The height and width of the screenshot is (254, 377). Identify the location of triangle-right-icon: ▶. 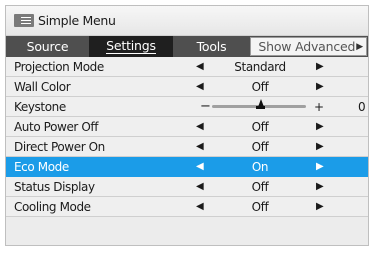
(359, 46).